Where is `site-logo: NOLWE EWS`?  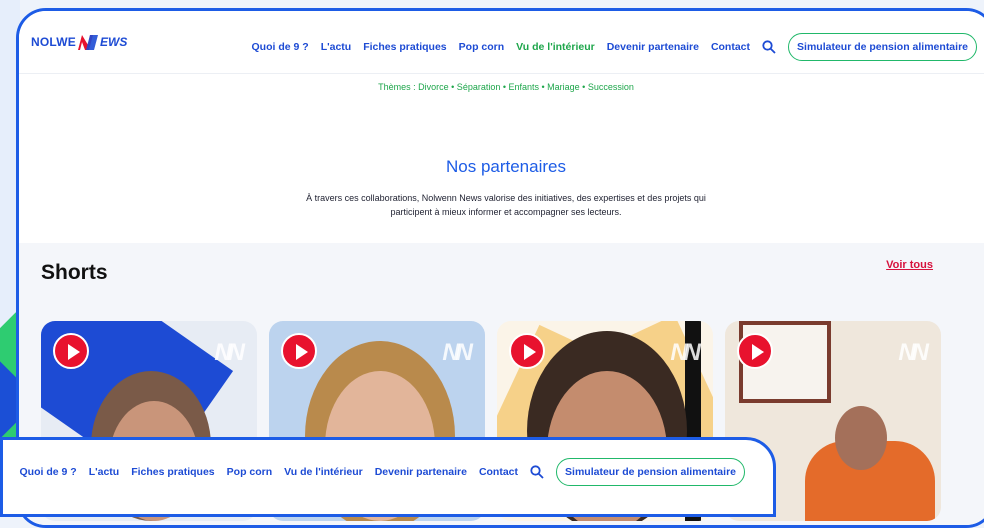 site-logo: NOLWE EWS is located at coordinates (79, 42).